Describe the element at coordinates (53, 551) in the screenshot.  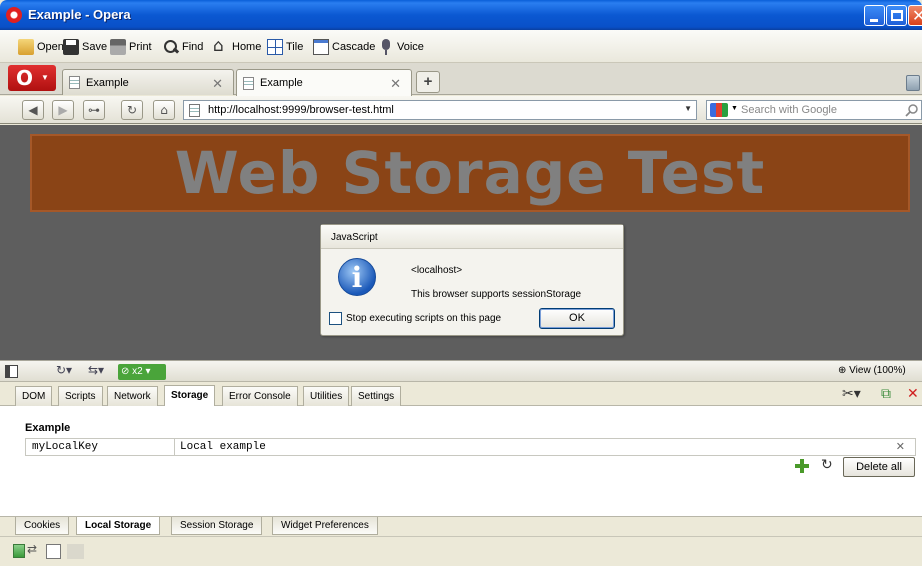
I see `zoom-box-icon` at that location.